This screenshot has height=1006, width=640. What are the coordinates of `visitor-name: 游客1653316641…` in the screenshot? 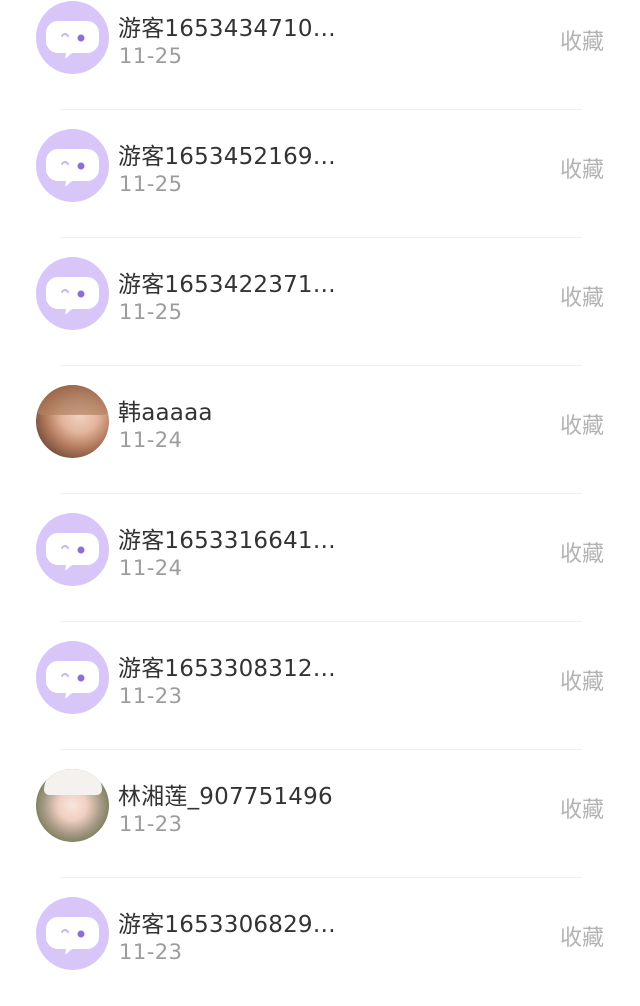 It's located at (227, 541).